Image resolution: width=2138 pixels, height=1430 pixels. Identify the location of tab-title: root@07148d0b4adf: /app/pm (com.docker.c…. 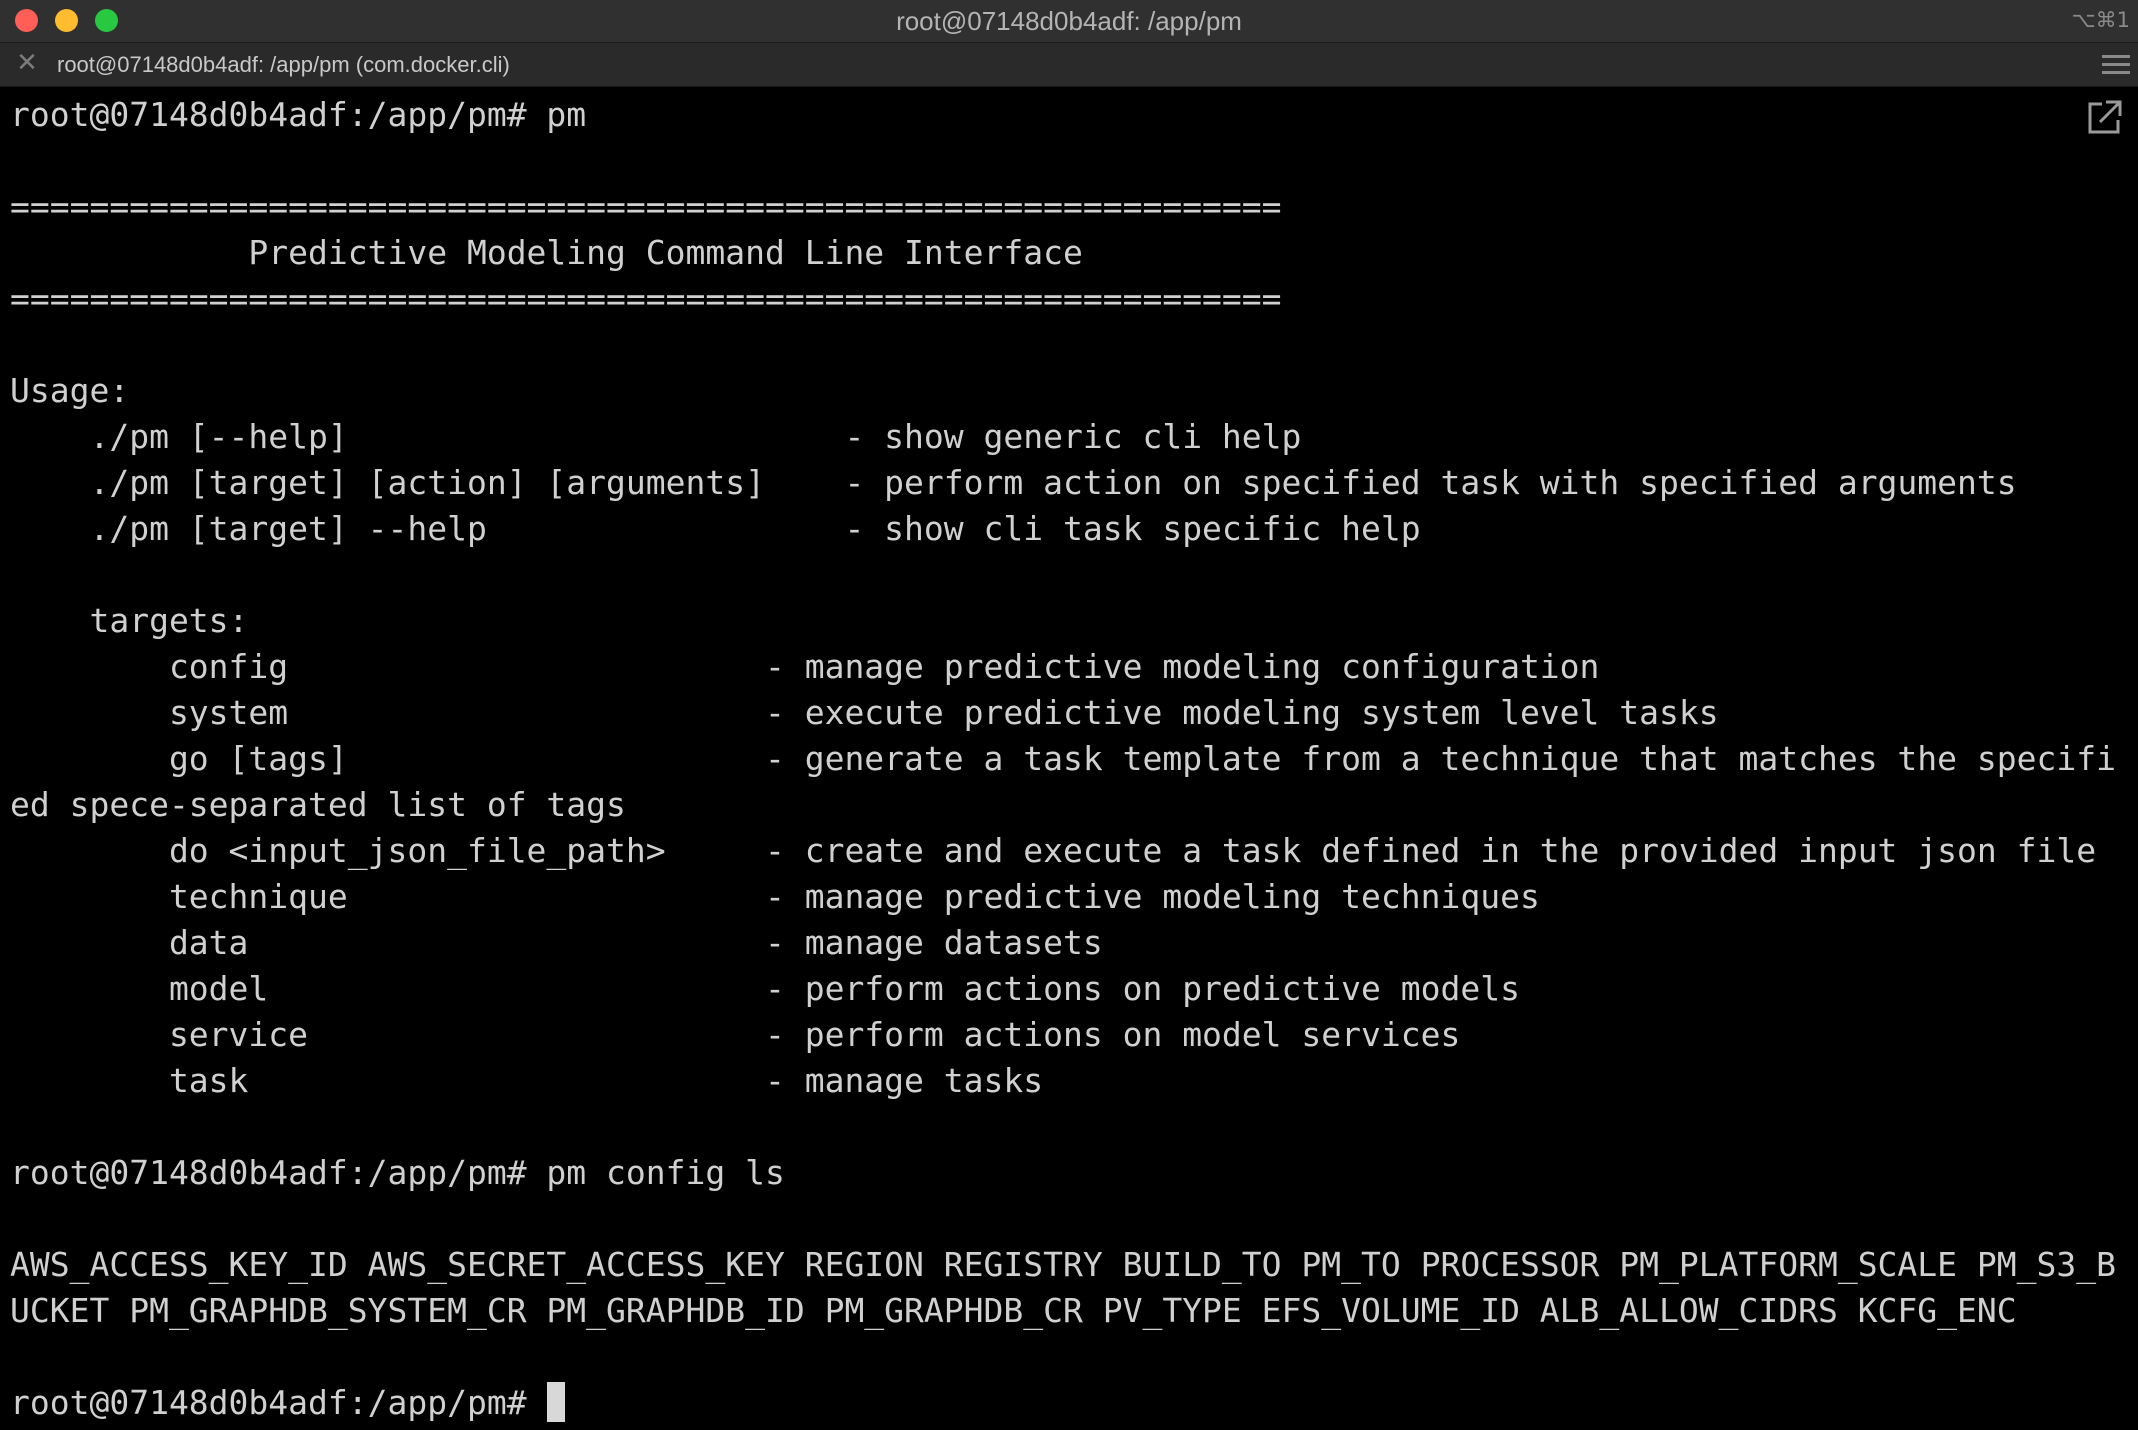
(283, 64).